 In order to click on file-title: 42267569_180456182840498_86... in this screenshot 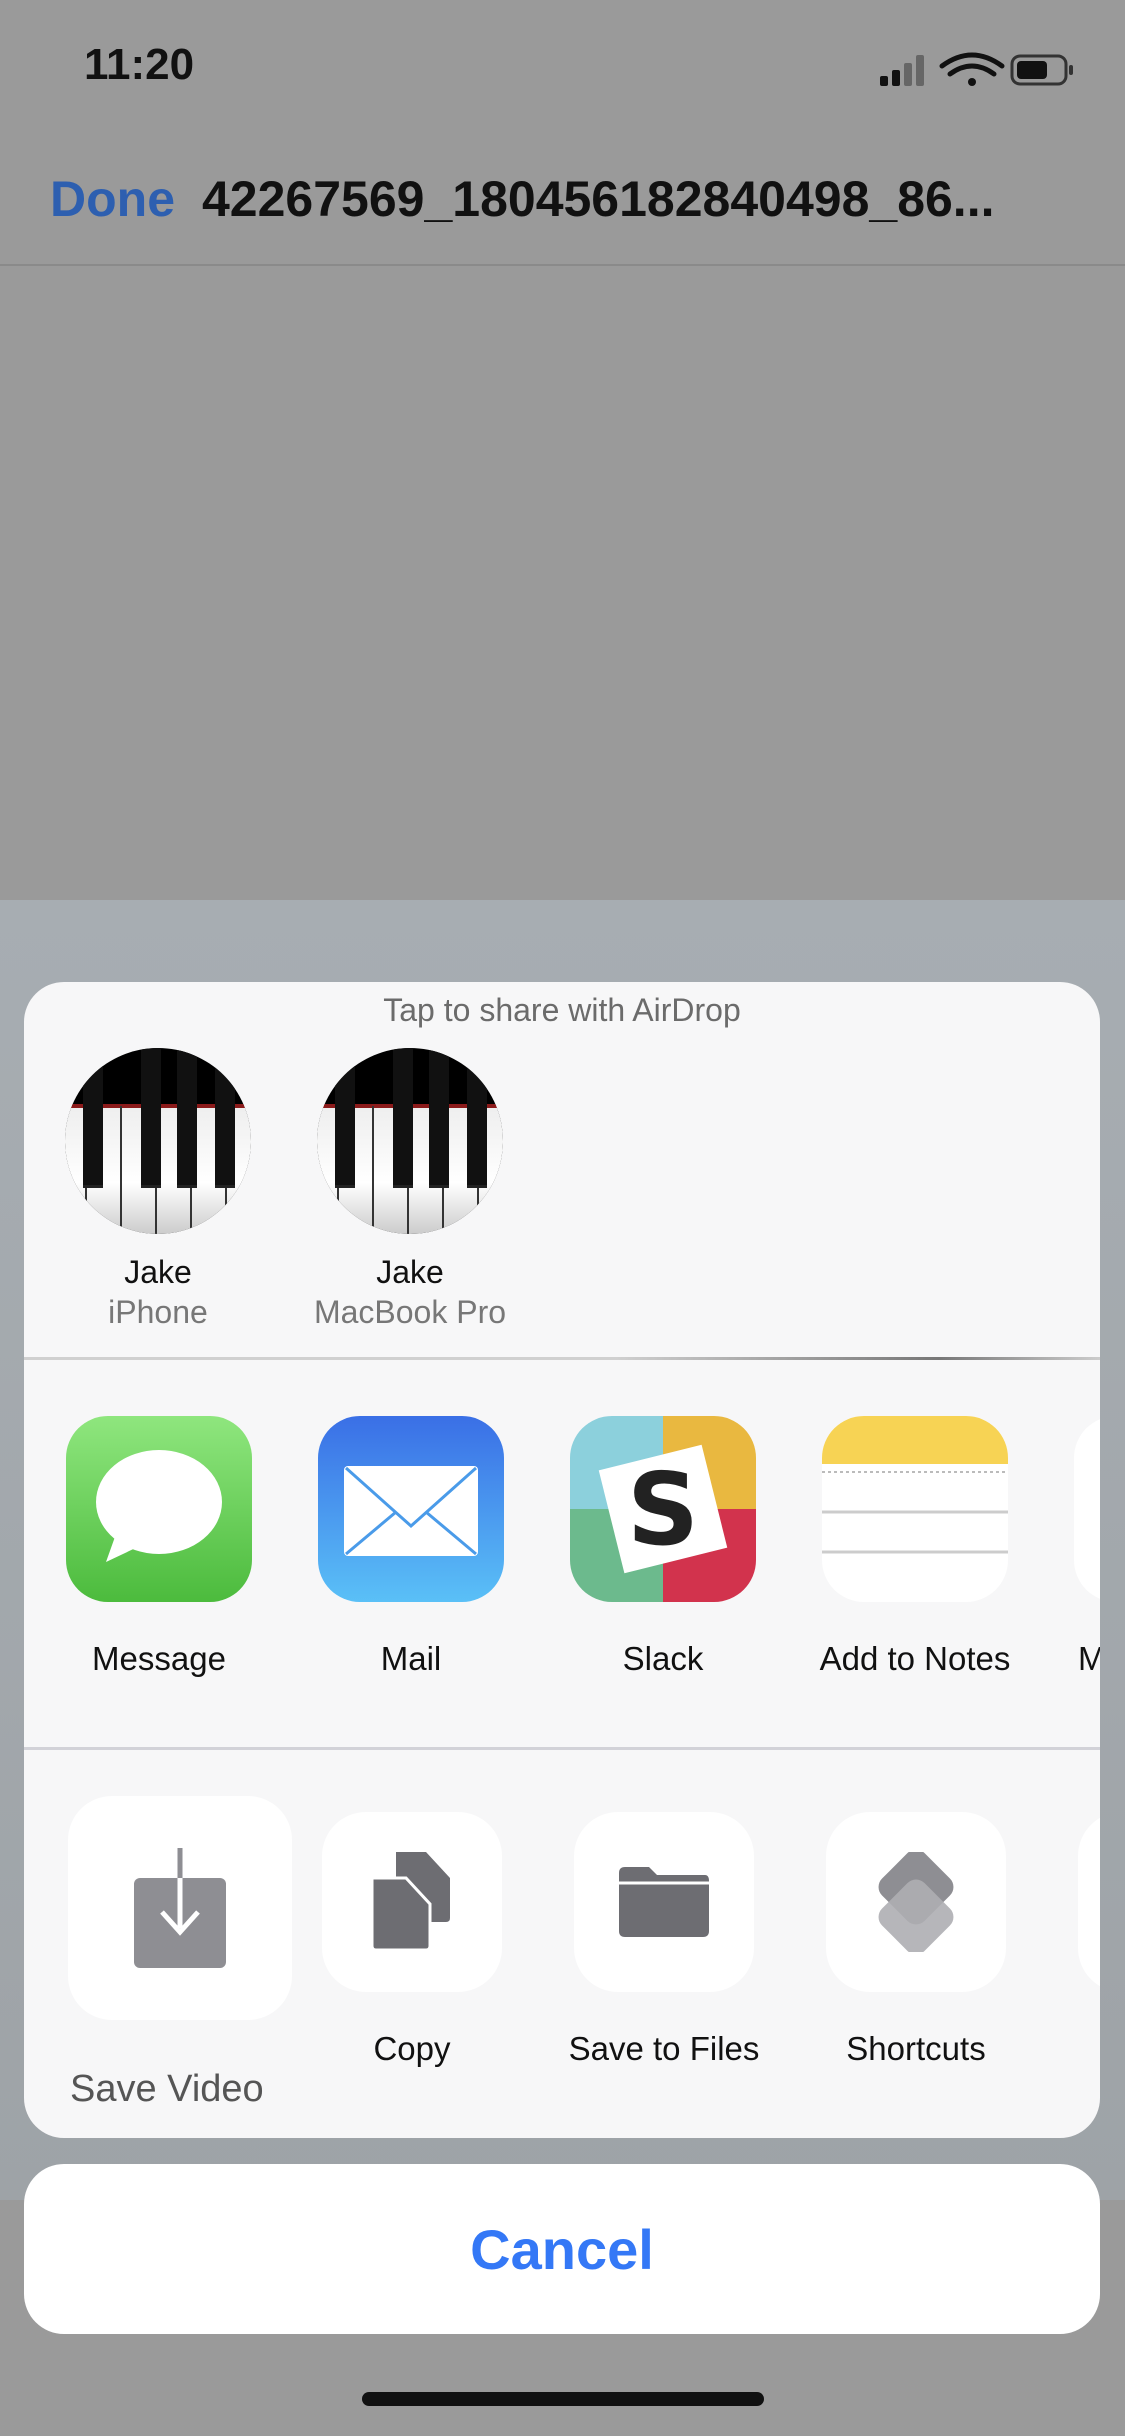, I will do `click(598, 199)`.